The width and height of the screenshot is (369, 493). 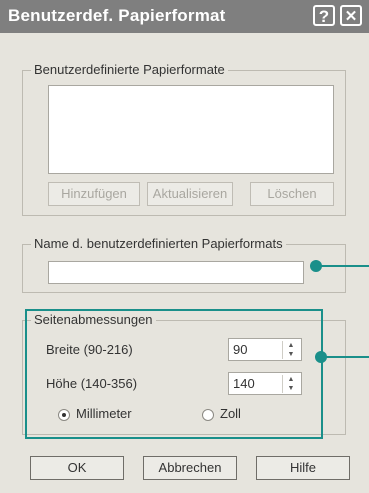 What do you see at coordinates (265, 349) in the screenshot?
I see `width-spinner: 90 ▲ ▼` at bounding box center [265, 349].